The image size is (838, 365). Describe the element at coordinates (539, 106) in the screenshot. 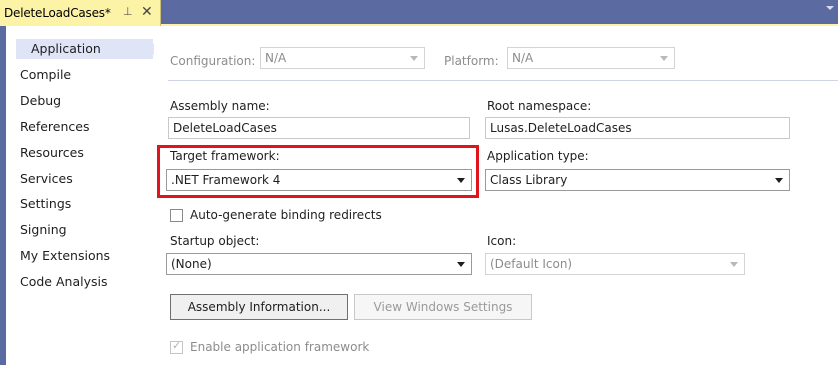

I see `root-namespace-label: Root namespace:` at that location.